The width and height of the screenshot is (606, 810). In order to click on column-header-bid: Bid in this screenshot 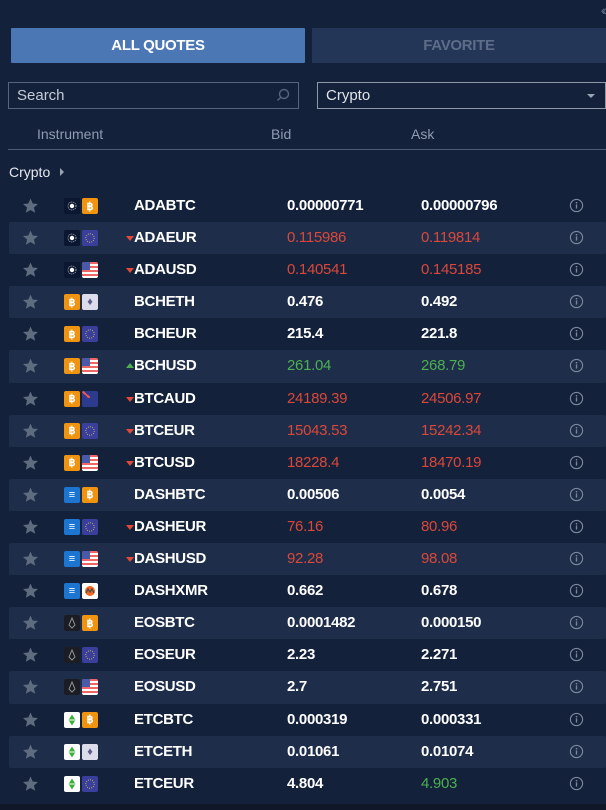, I will do `click(281, 134)`.